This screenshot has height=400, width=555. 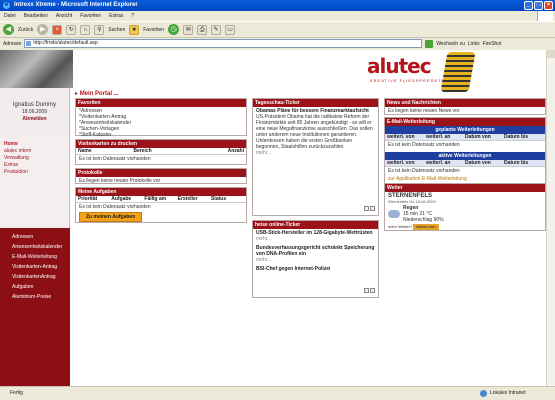 I want to click on history-icon: ◷, so click(x=174, y=29).